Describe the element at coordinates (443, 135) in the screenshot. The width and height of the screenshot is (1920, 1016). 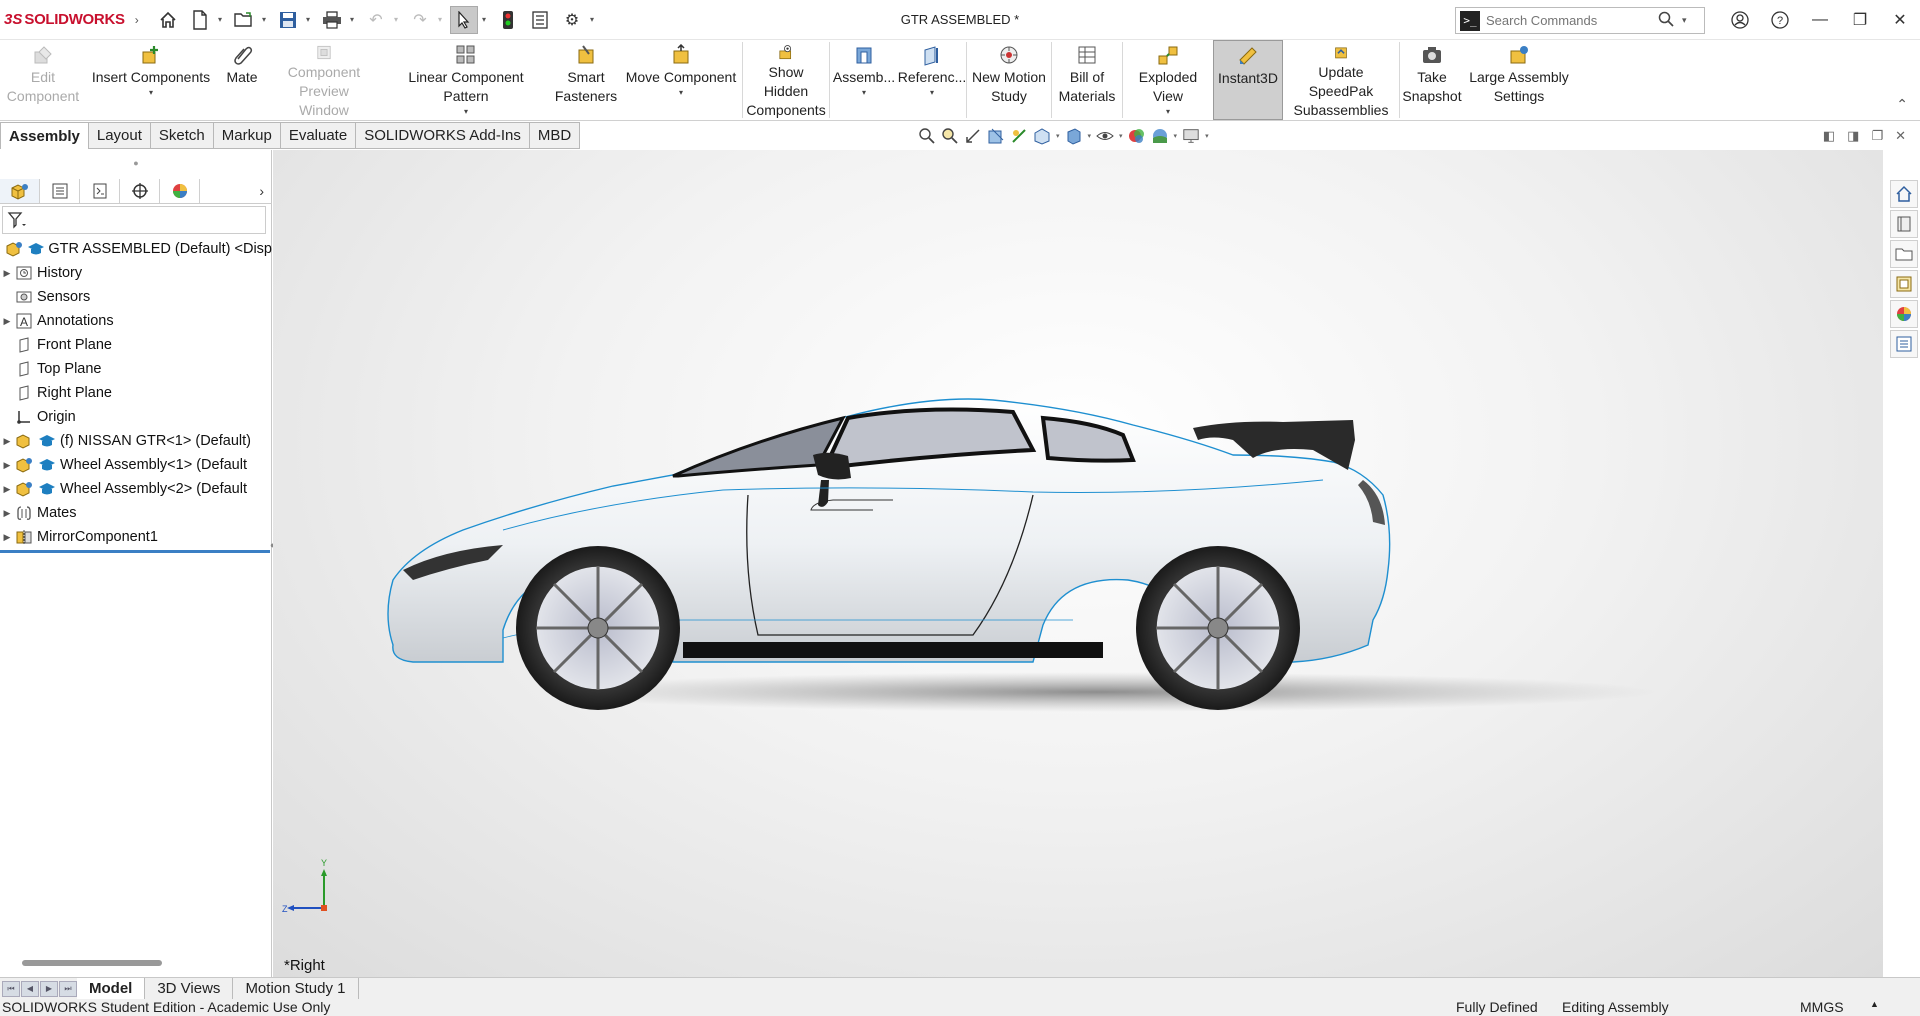
I see `tab-addins: SOLIDWORKS Add-Ins` at that location.